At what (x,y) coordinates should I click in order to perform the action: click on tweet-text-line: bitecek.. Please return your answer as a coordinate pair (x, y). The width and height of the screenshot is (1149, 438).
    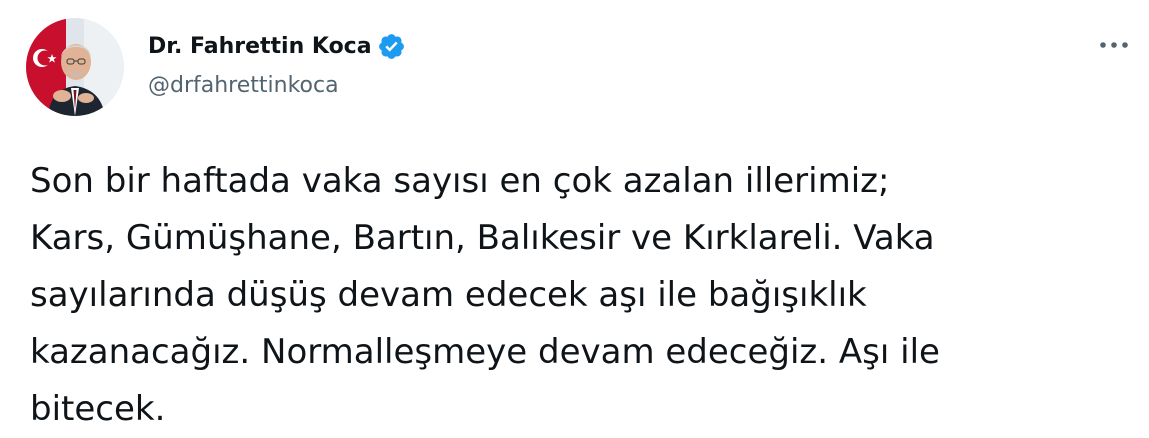
    Looking at the image, I should click on (98, 409).